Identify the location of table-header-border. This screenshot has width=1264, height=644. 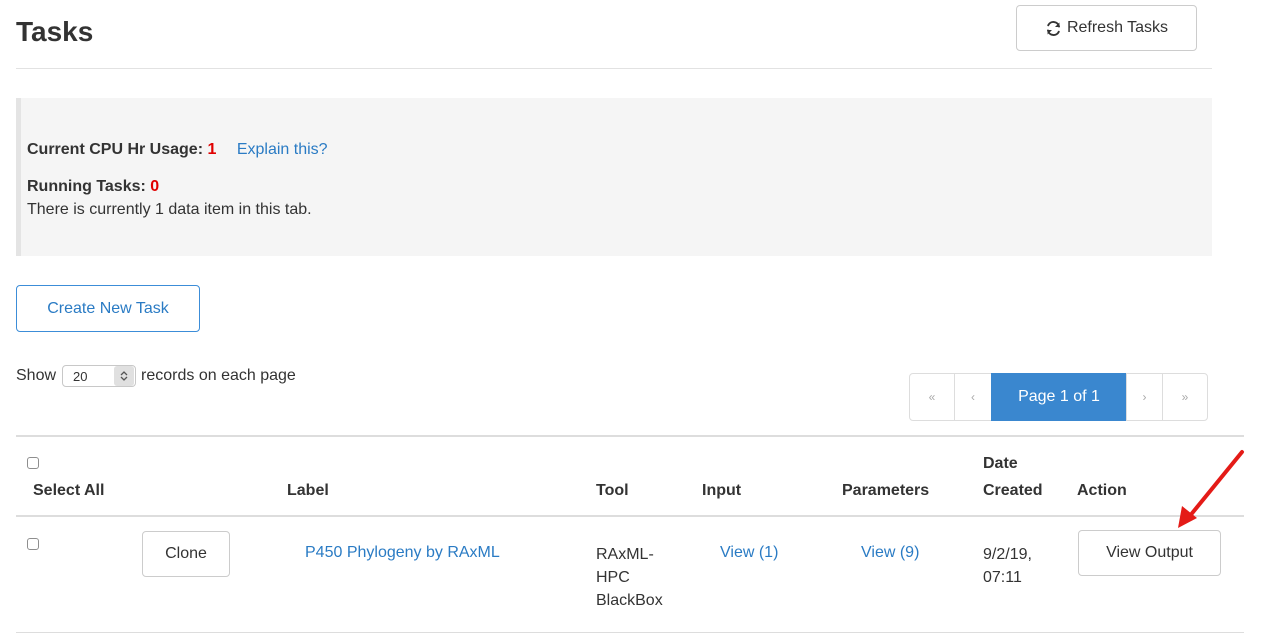
(630, 516).